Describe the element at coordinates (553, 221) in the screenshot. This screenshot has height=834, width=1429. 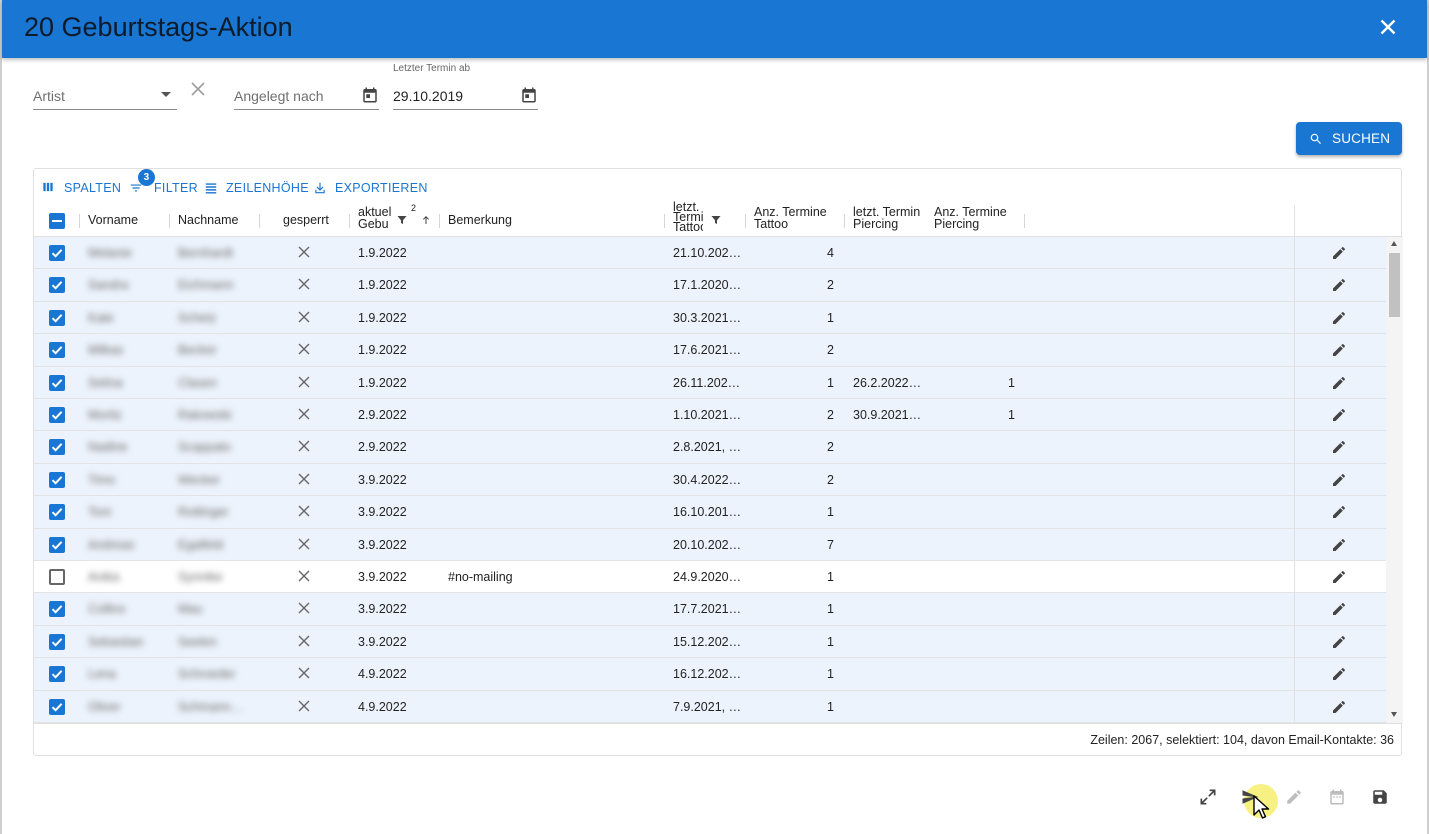
I see `column-header-bemerkung: Bemerkung` at that location.